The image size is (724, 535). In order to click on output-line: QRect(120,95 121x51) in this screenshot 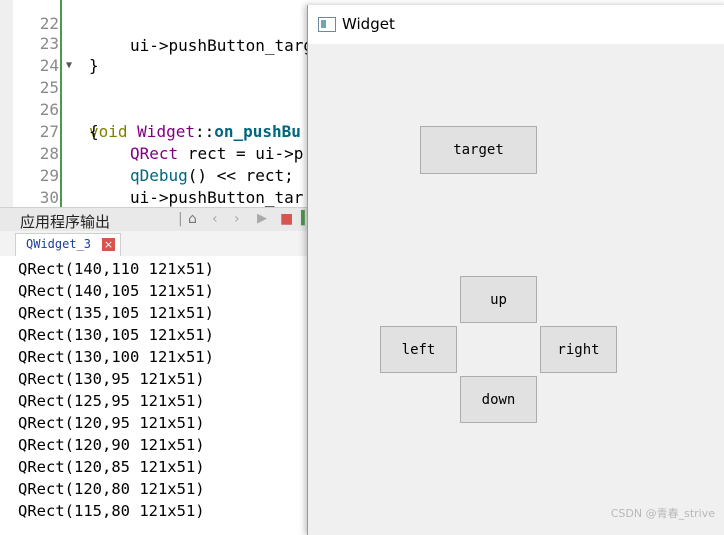, I will do `click(111, 423)`.